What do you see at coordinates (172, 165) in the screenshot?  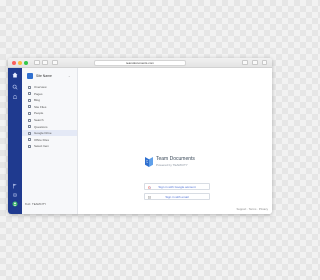 I see `brand-subtitle: Powered by TEAMCITY` at bounding box center [172, 165].